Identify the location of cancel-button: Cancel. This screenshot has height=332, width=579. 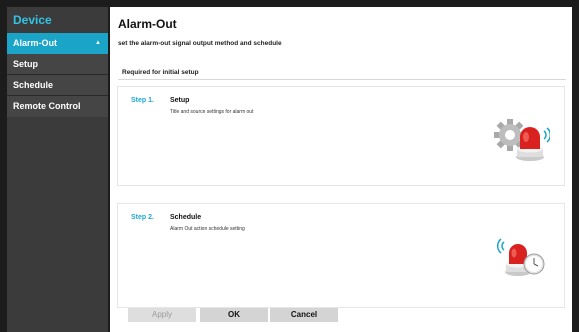
(304, 315).